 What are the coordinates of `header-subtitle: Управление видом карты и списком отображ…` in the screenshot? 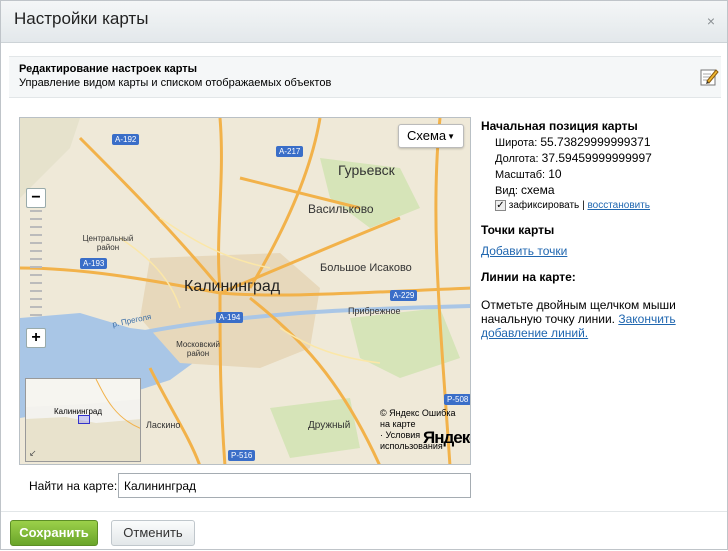 It's located at (175, 83).